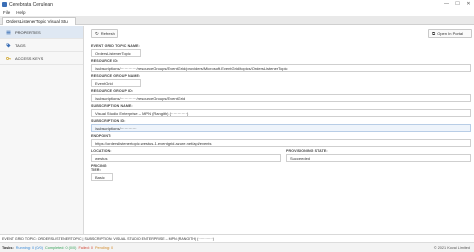 The width and height of the screenshot is (474, 252). Describe the element at coordinates (31, 4) in the screenshot. I see `window-title: Cerebrata Cerulean` at that location.